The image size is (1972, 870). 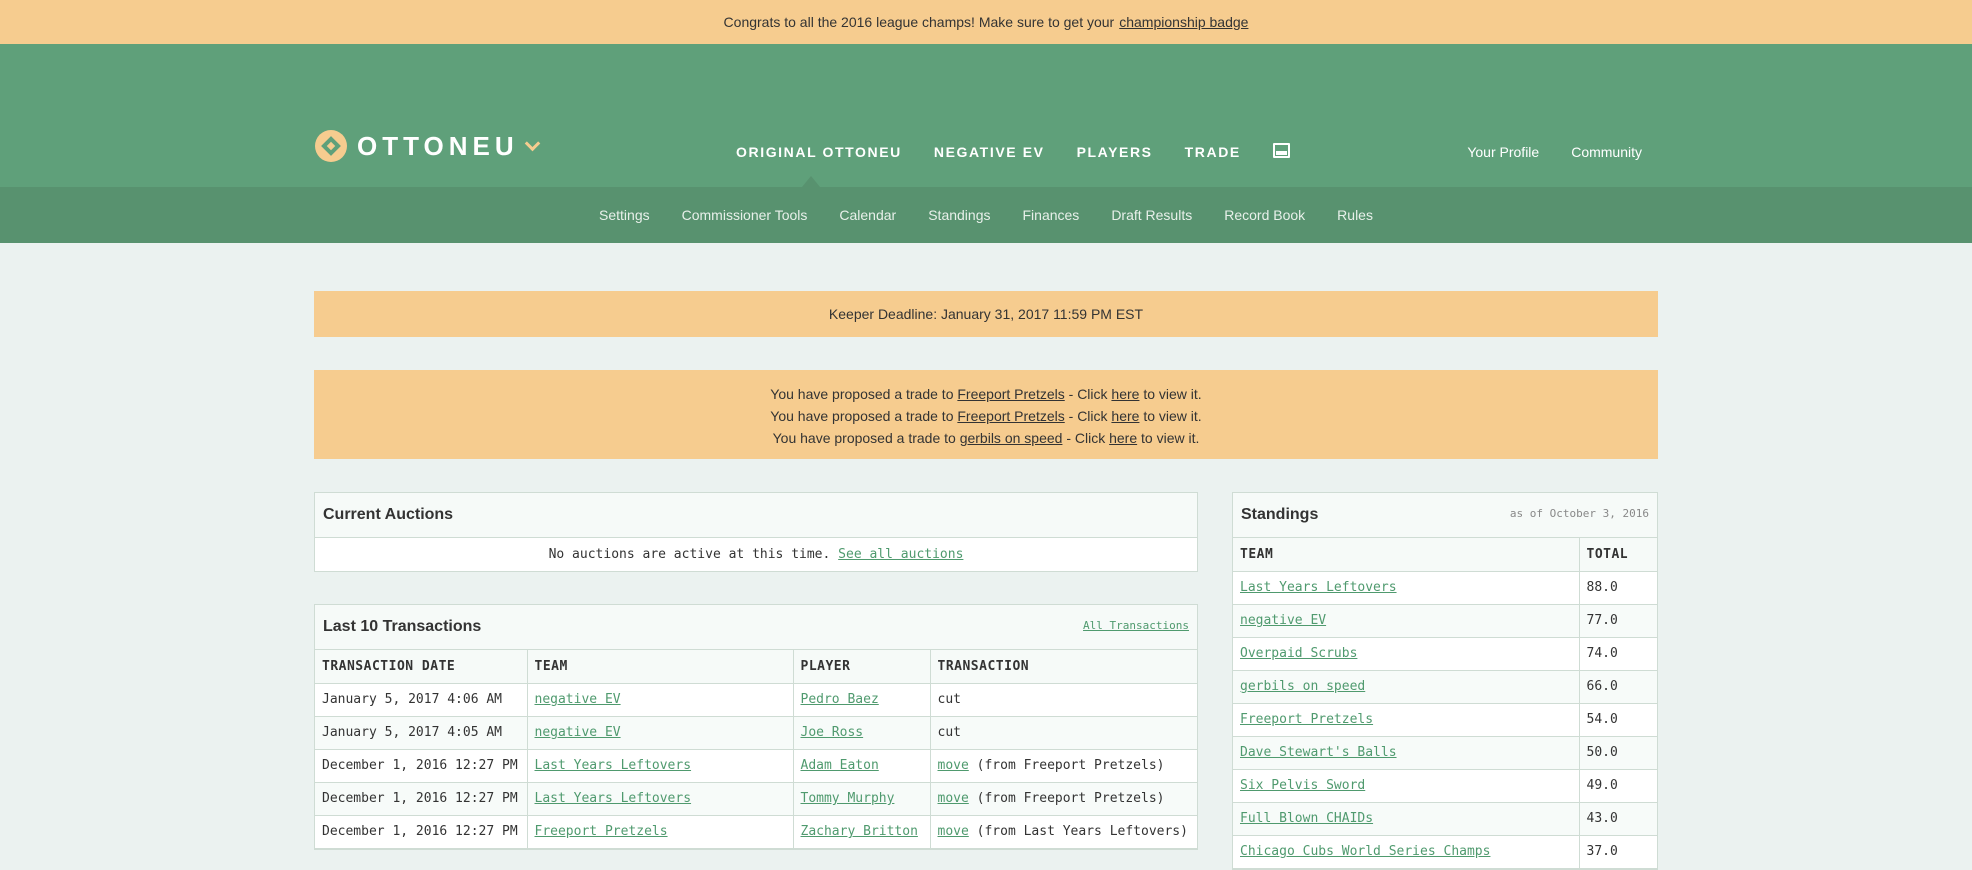 What do you see at coordinates (1264, 215) in the screenshot?
I see `subnav-record-book: Record Book` at bounding box center [1264, 215].